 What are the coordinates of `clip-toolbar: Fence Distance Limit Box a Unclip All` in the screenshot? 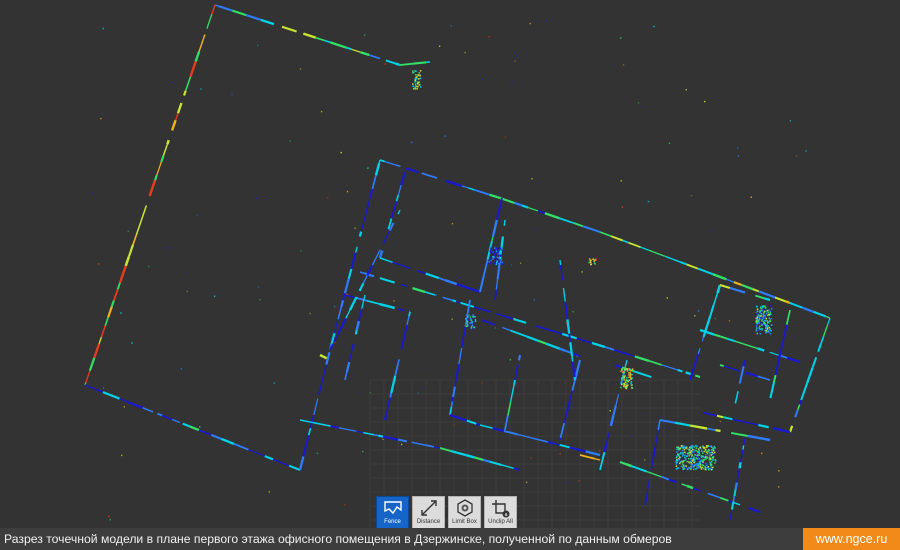 It's located at (446, 512).